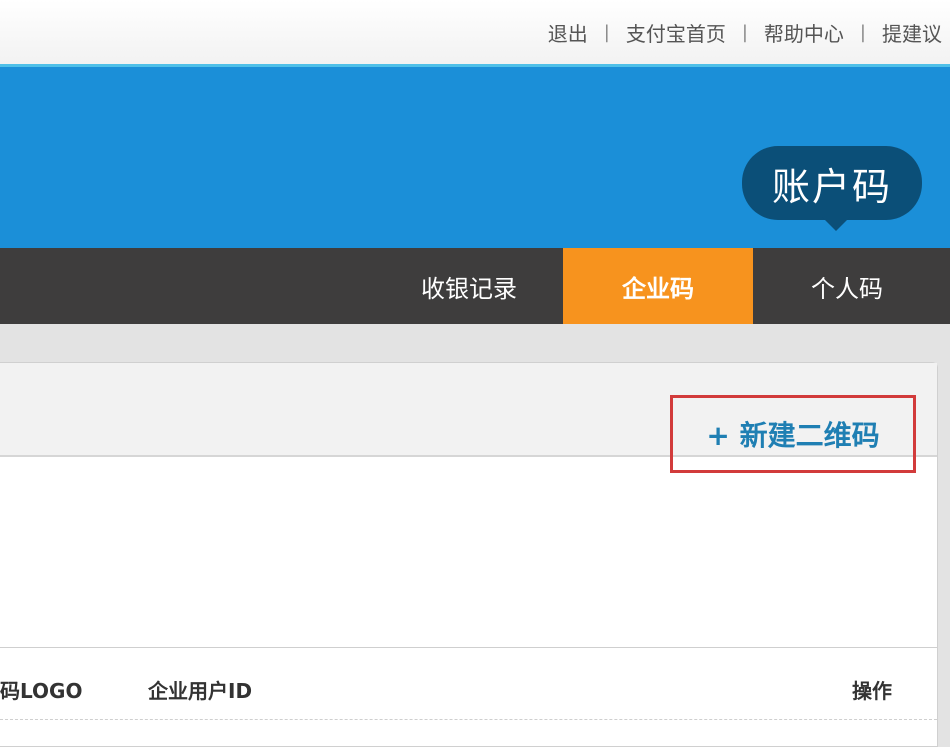 The image size is (950, 747). Describe the element at coordinates (912, 32) in the screenshot. I see `feedback-link: 提建议` at that location.